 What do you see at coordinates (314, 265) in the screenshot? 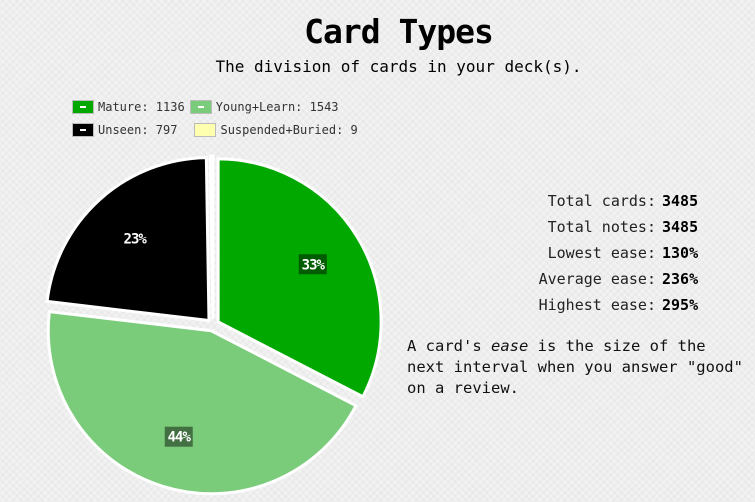
I see `slice-label-mature: 33%` at bounding box center [314, 265].